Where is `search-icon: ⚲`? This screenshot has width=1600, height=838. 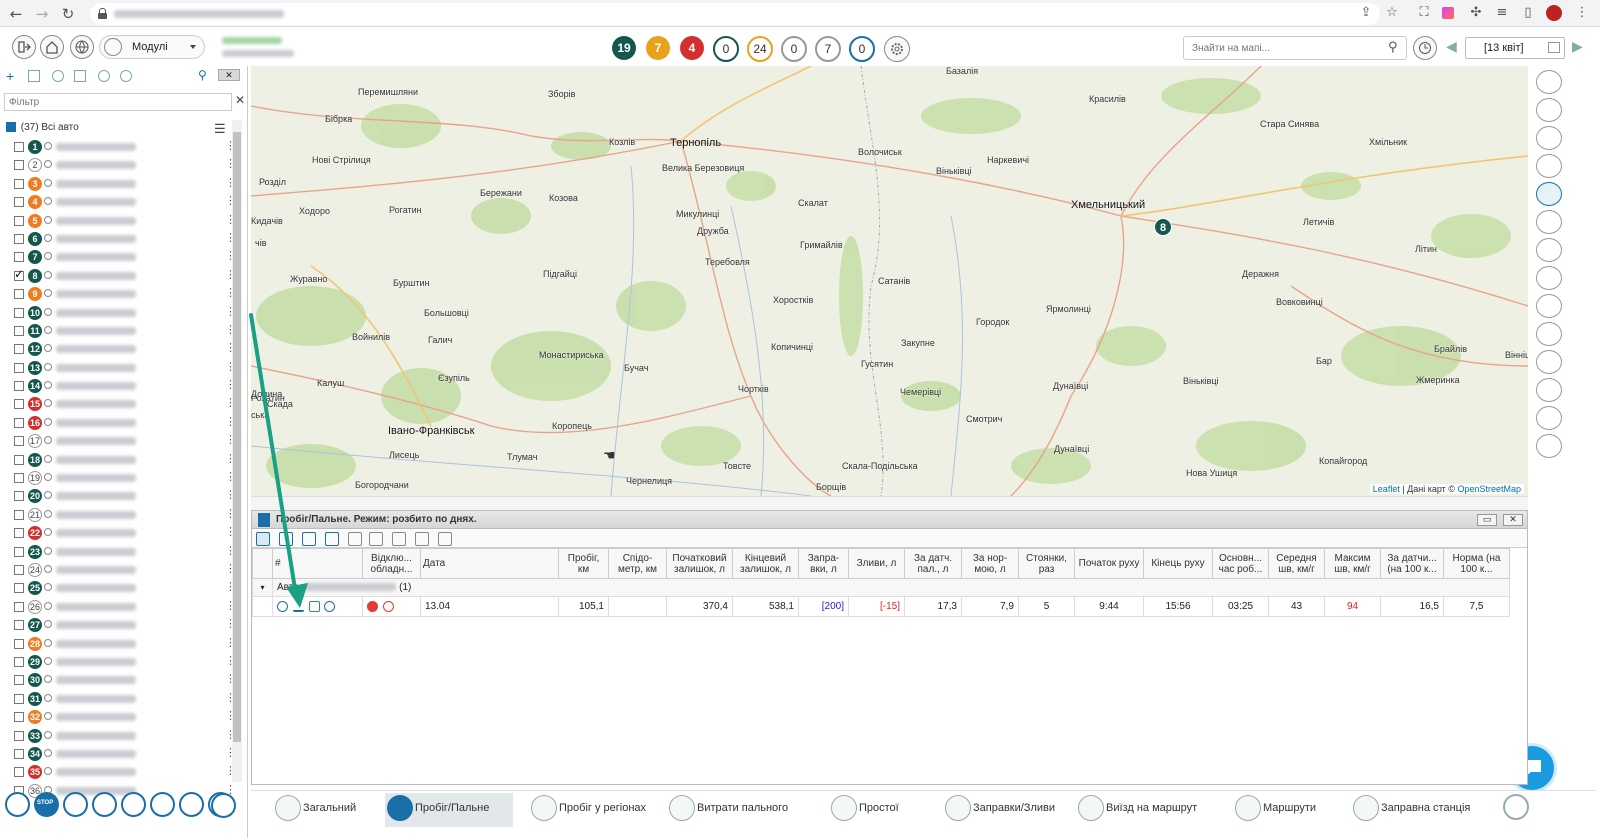
search-icon: ⚲ is located at coordinates (1393, 47).